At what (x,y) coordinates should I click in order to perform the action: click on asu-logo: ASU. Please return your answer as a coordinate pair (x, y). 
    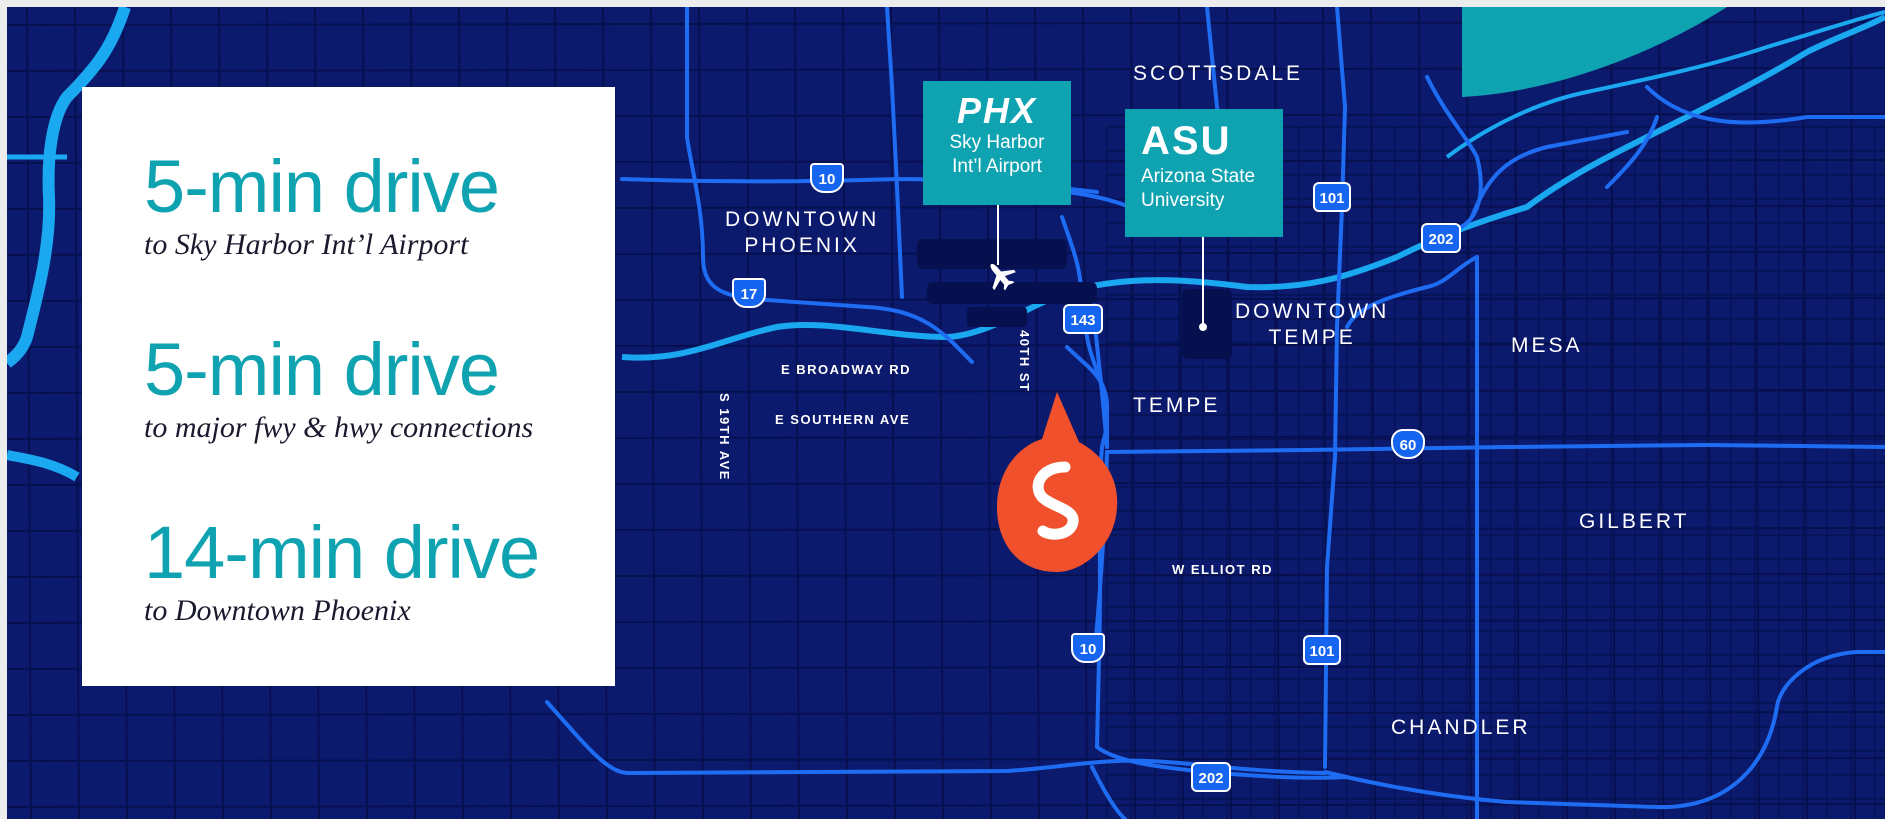
    Looking at the image, I should click on (1186, 141).